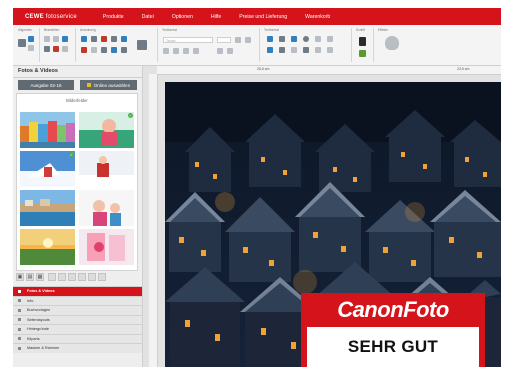 The height and width of the screenshot is (367, 506). What do you see at coordinates (117, 45) in the screenshot?
I see `toolbar-group-arrange: Anordnung` at bounding box center [117, 45].